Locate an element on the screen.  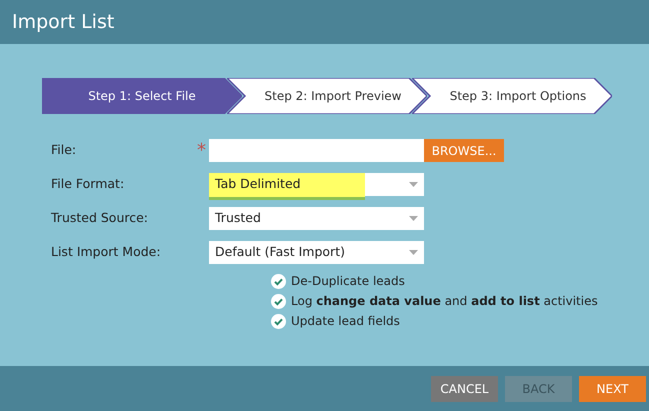
field-label: Trusted Source: is located at coordinates (100, 218).